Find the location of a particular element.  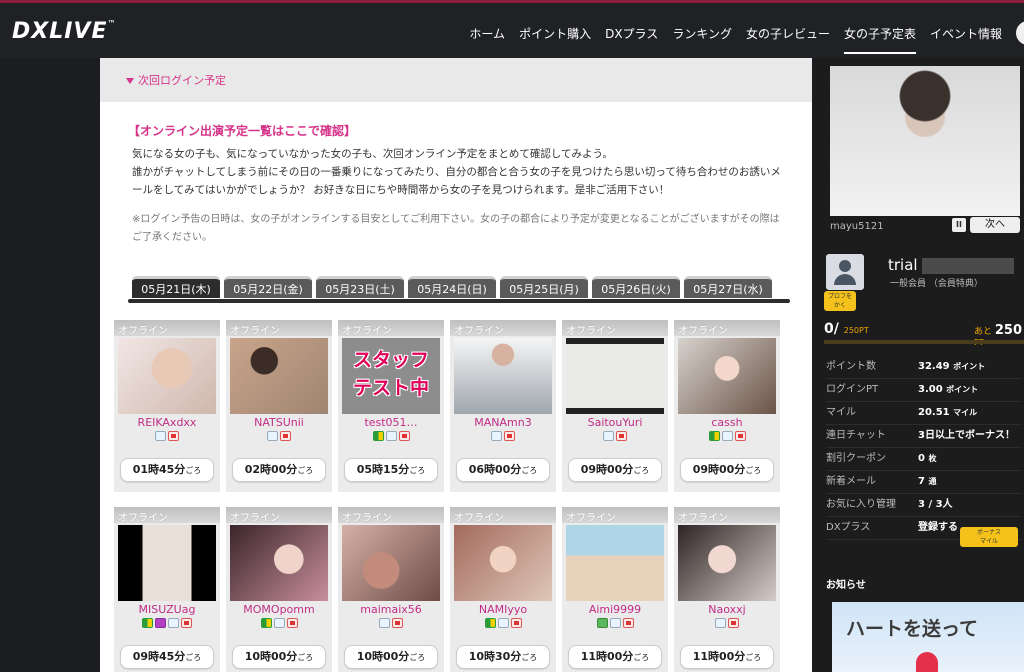

performer-card: オフライン REIKAxdxx 01時45分ごろ is located at coordinates (167, 406).